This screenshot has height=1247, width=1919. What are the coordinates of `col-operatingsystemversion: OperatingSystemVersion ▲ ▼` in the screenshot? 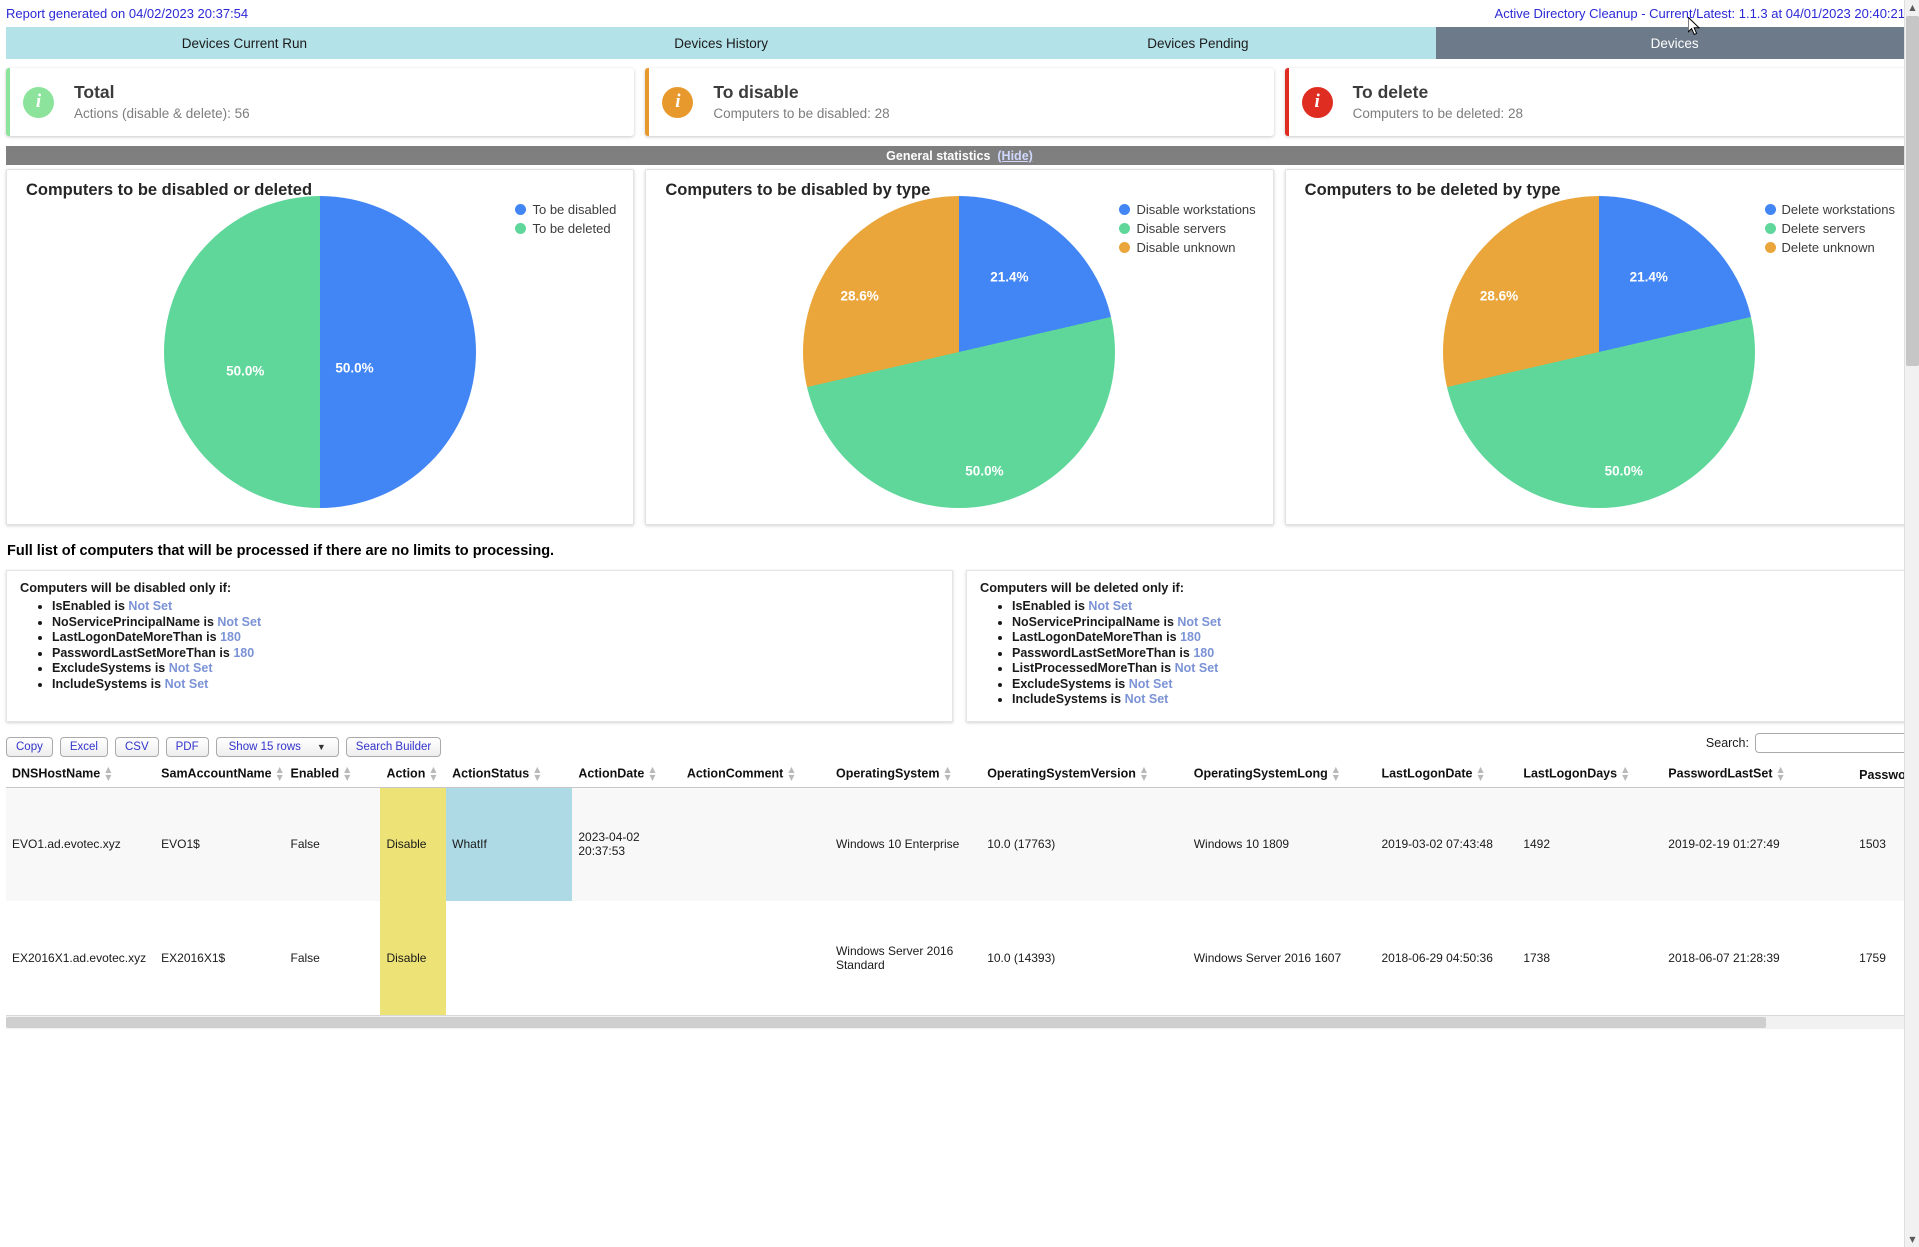 It's located at (1084, 775).